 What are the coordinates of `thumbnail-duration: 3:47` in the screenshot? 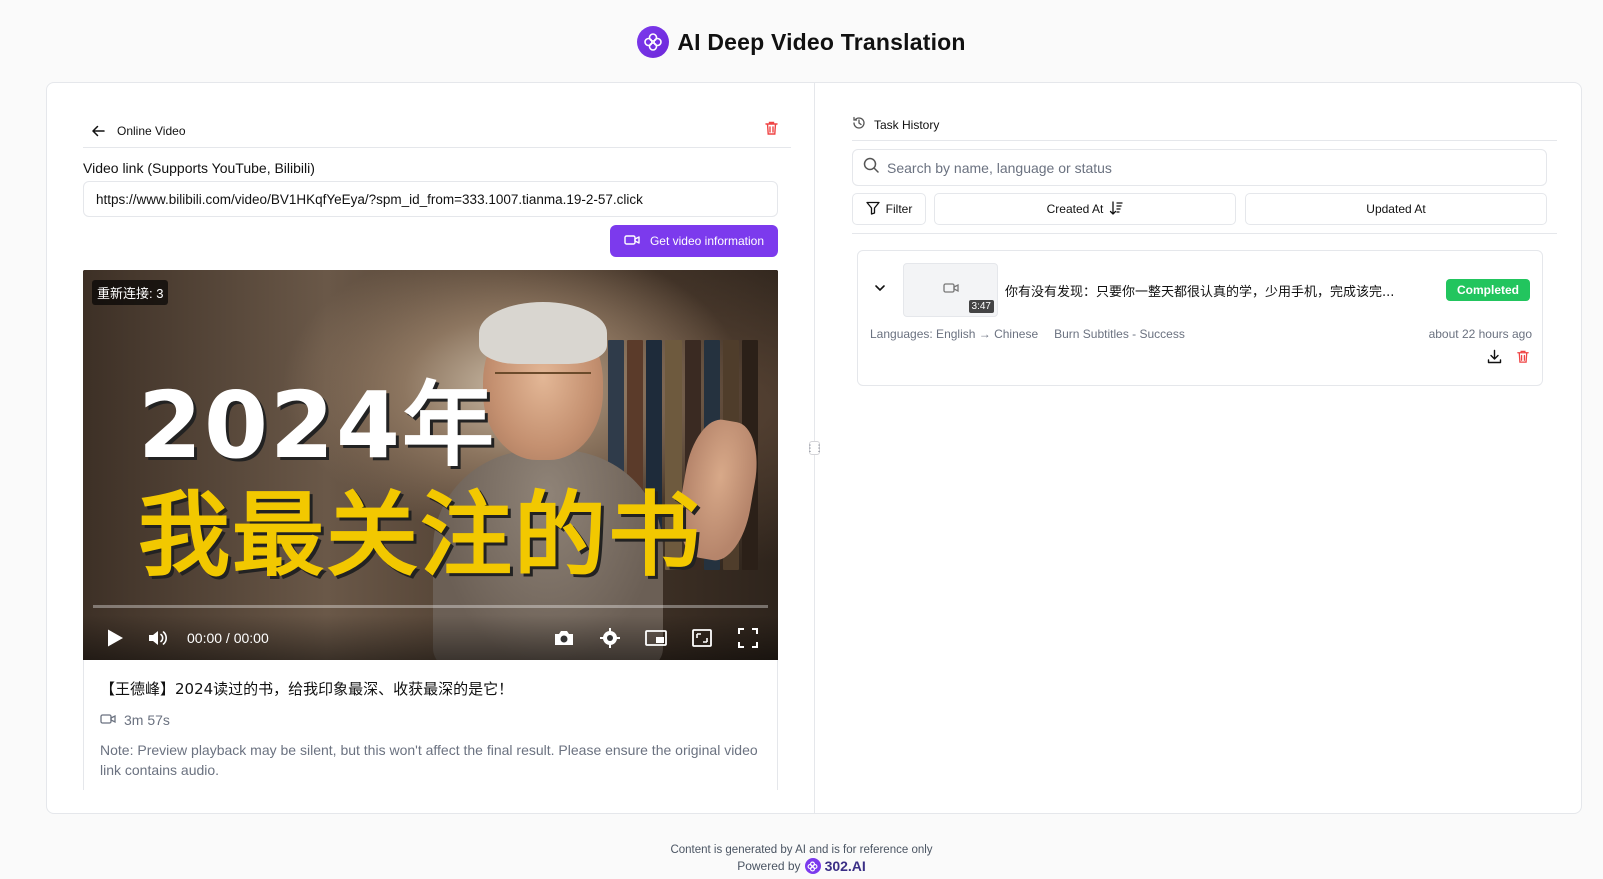 It's located at (981, 306).